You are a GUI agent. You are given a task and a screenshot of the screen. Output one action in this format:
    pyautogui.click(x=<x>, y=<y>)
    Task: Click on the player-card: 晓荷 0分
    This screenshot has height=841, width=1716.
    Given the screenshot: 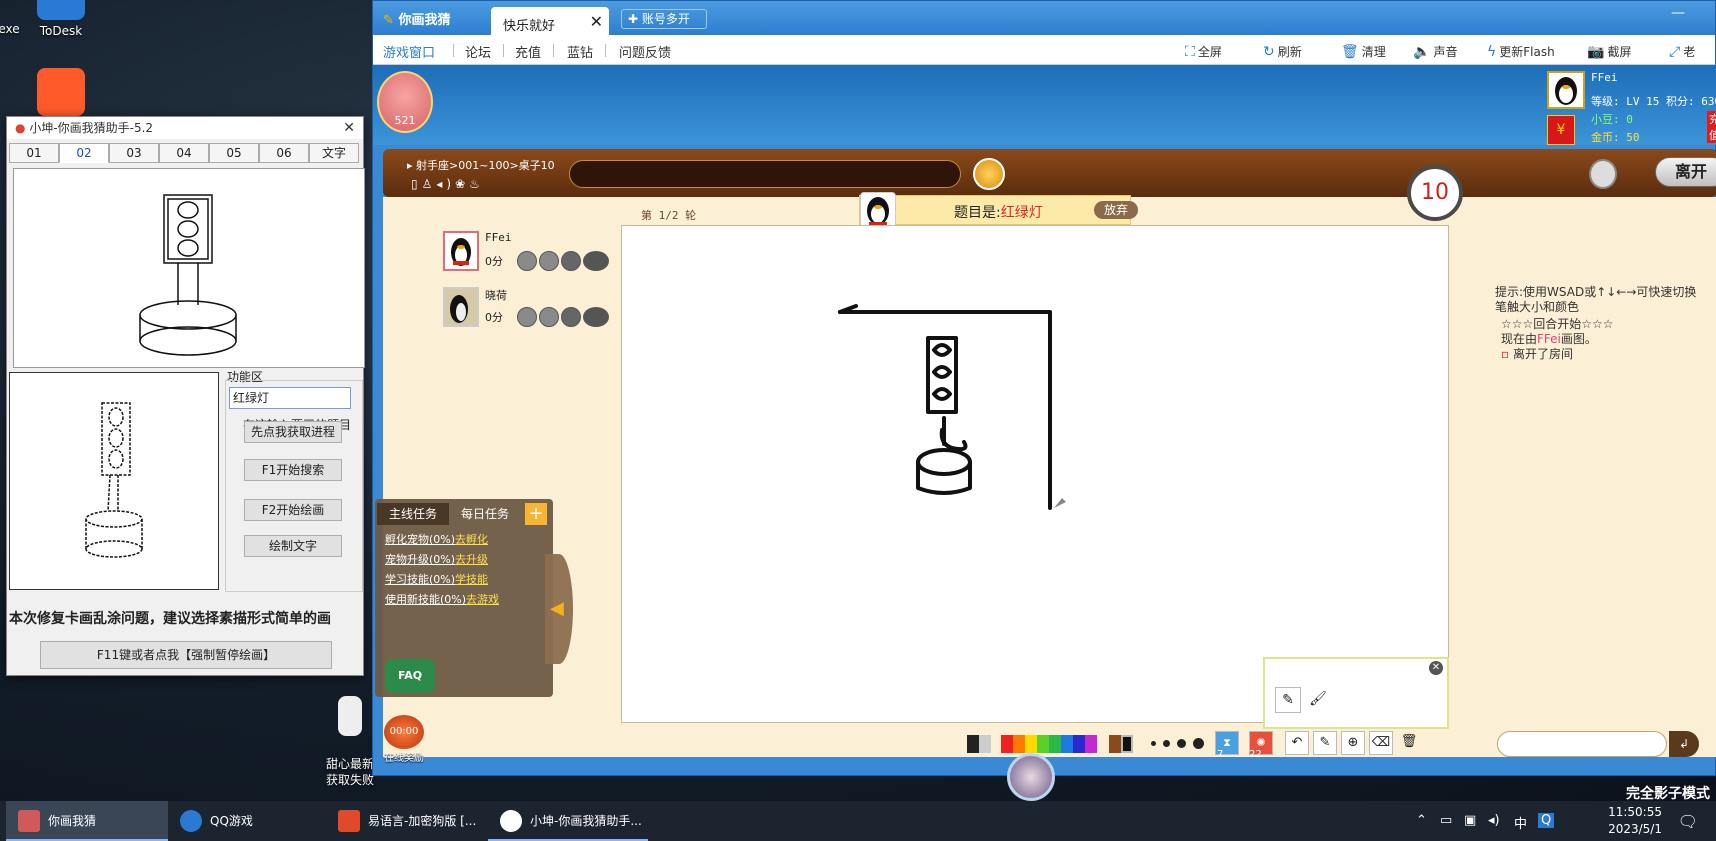 What is the action you would take?
    pyautogui.click(x=538, y=312)
    